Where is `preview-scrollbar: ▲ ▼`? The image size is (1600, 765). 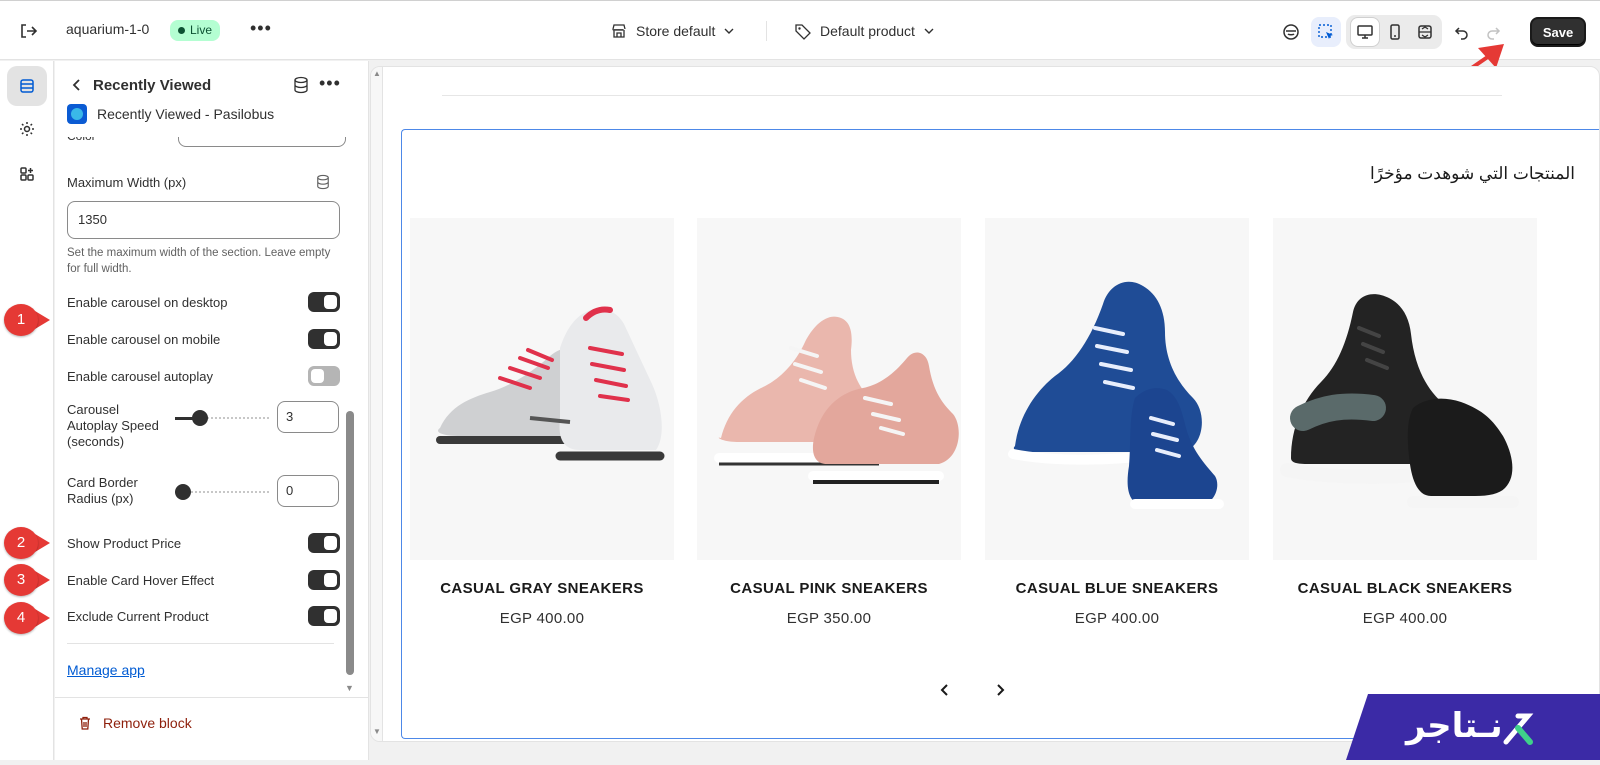
preview-scrollbar: ▲ ▼ is located at coordinates (377, 404).